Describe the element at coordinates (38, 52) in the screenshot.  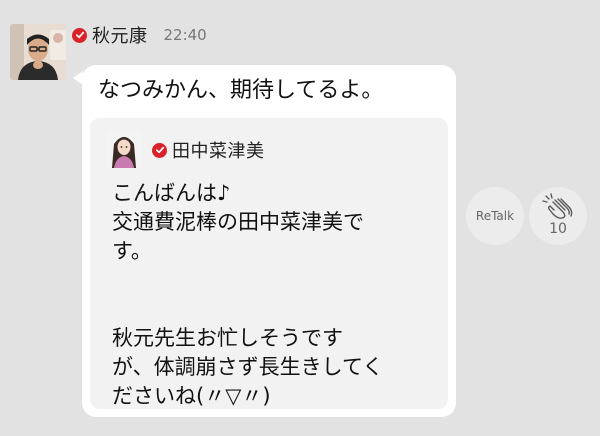
I see `sender-avatar` at that location.